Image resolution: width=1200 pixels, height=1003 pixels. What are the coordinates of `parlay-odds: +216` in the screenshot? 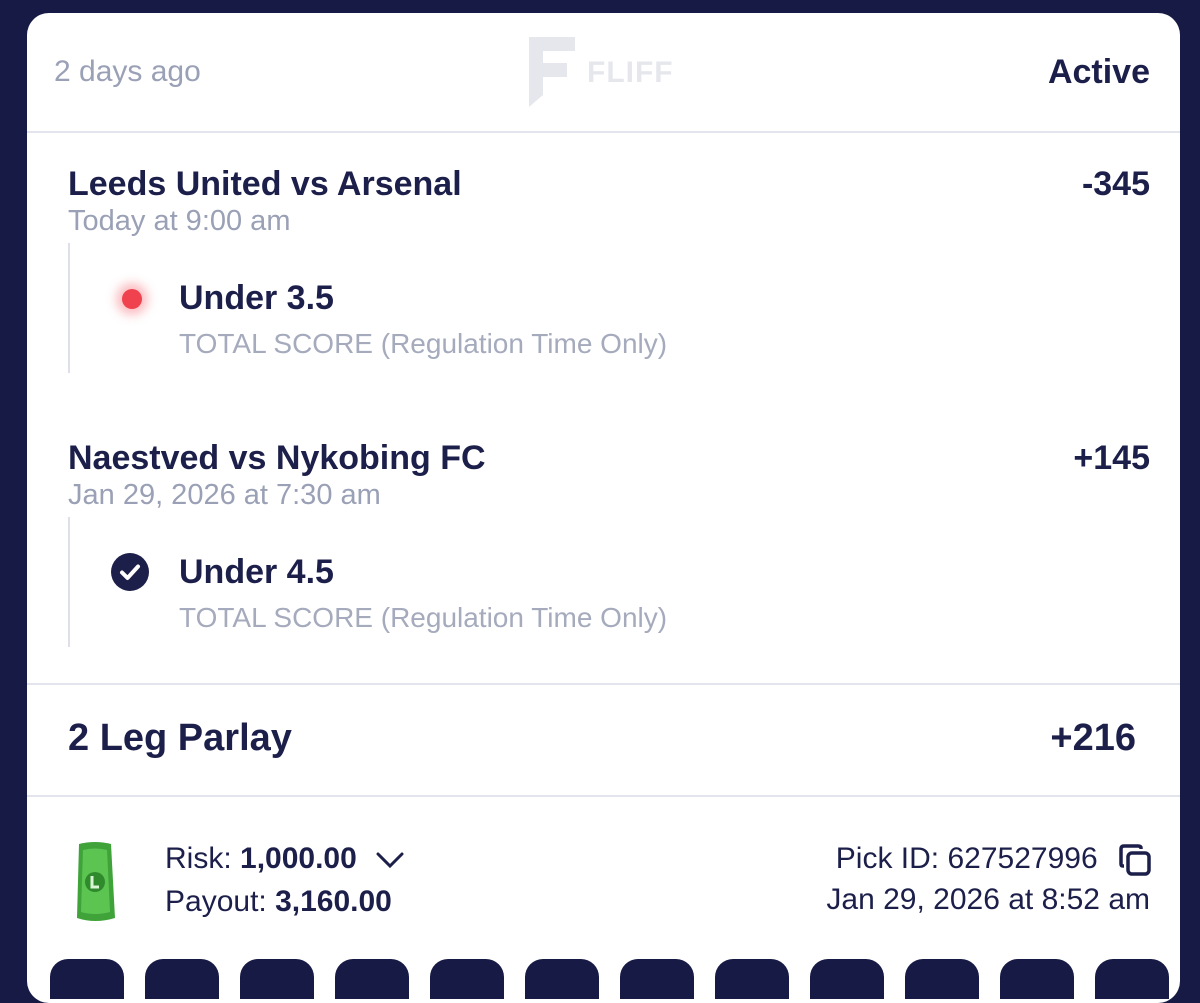 It's located at (1093, 738).